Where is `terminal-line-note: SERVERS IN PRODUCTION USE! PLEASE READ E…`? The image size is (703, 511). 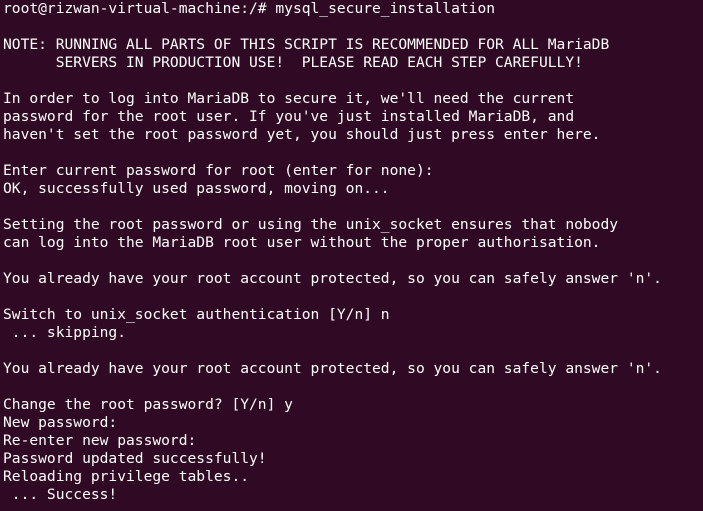 terminal-line-note: SERVERS IN PRODUCTION USE! PLEASE READ E… is located at coordinates (293, 62).